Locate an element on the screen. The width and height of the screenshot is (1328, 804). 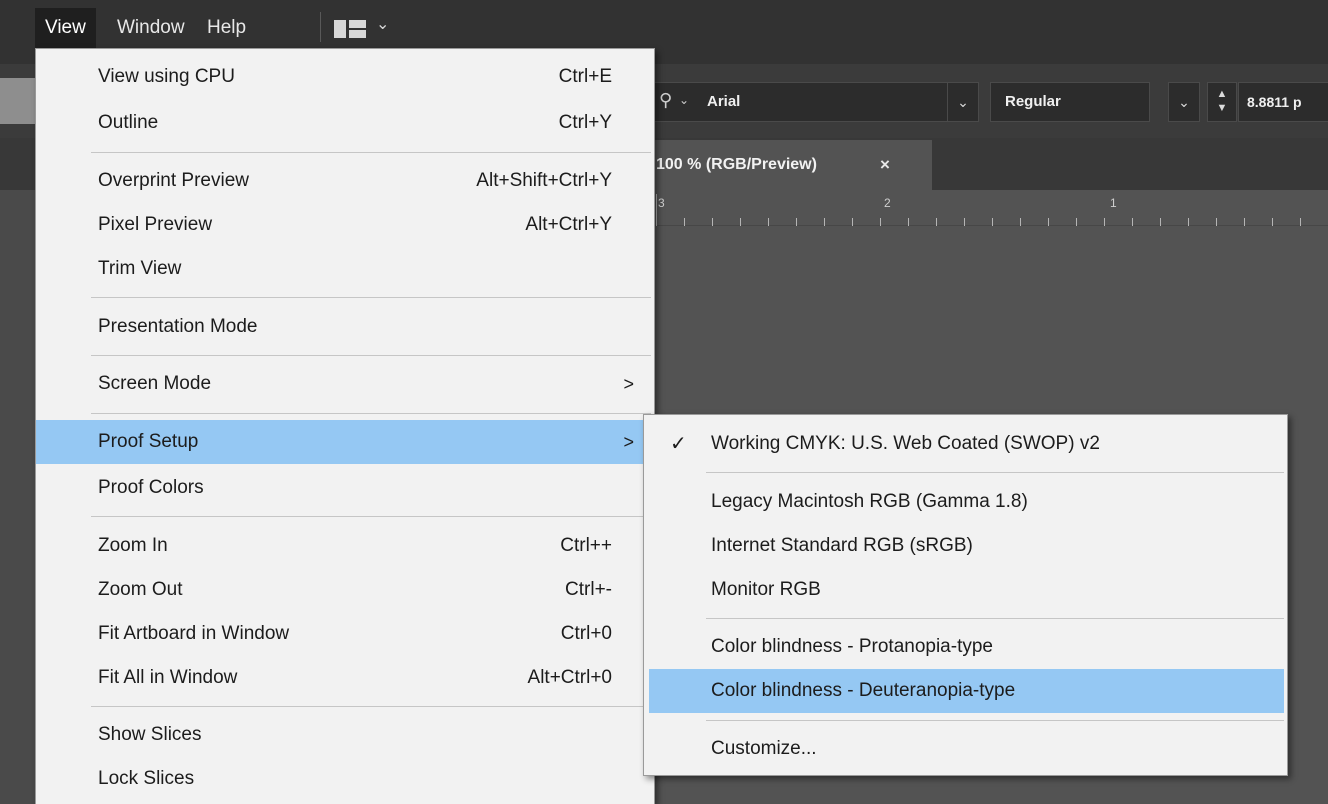
menu-item-pixel-preview: Pixel Preview Alt+Ctrl+Y is located at coordinates (345, 225).